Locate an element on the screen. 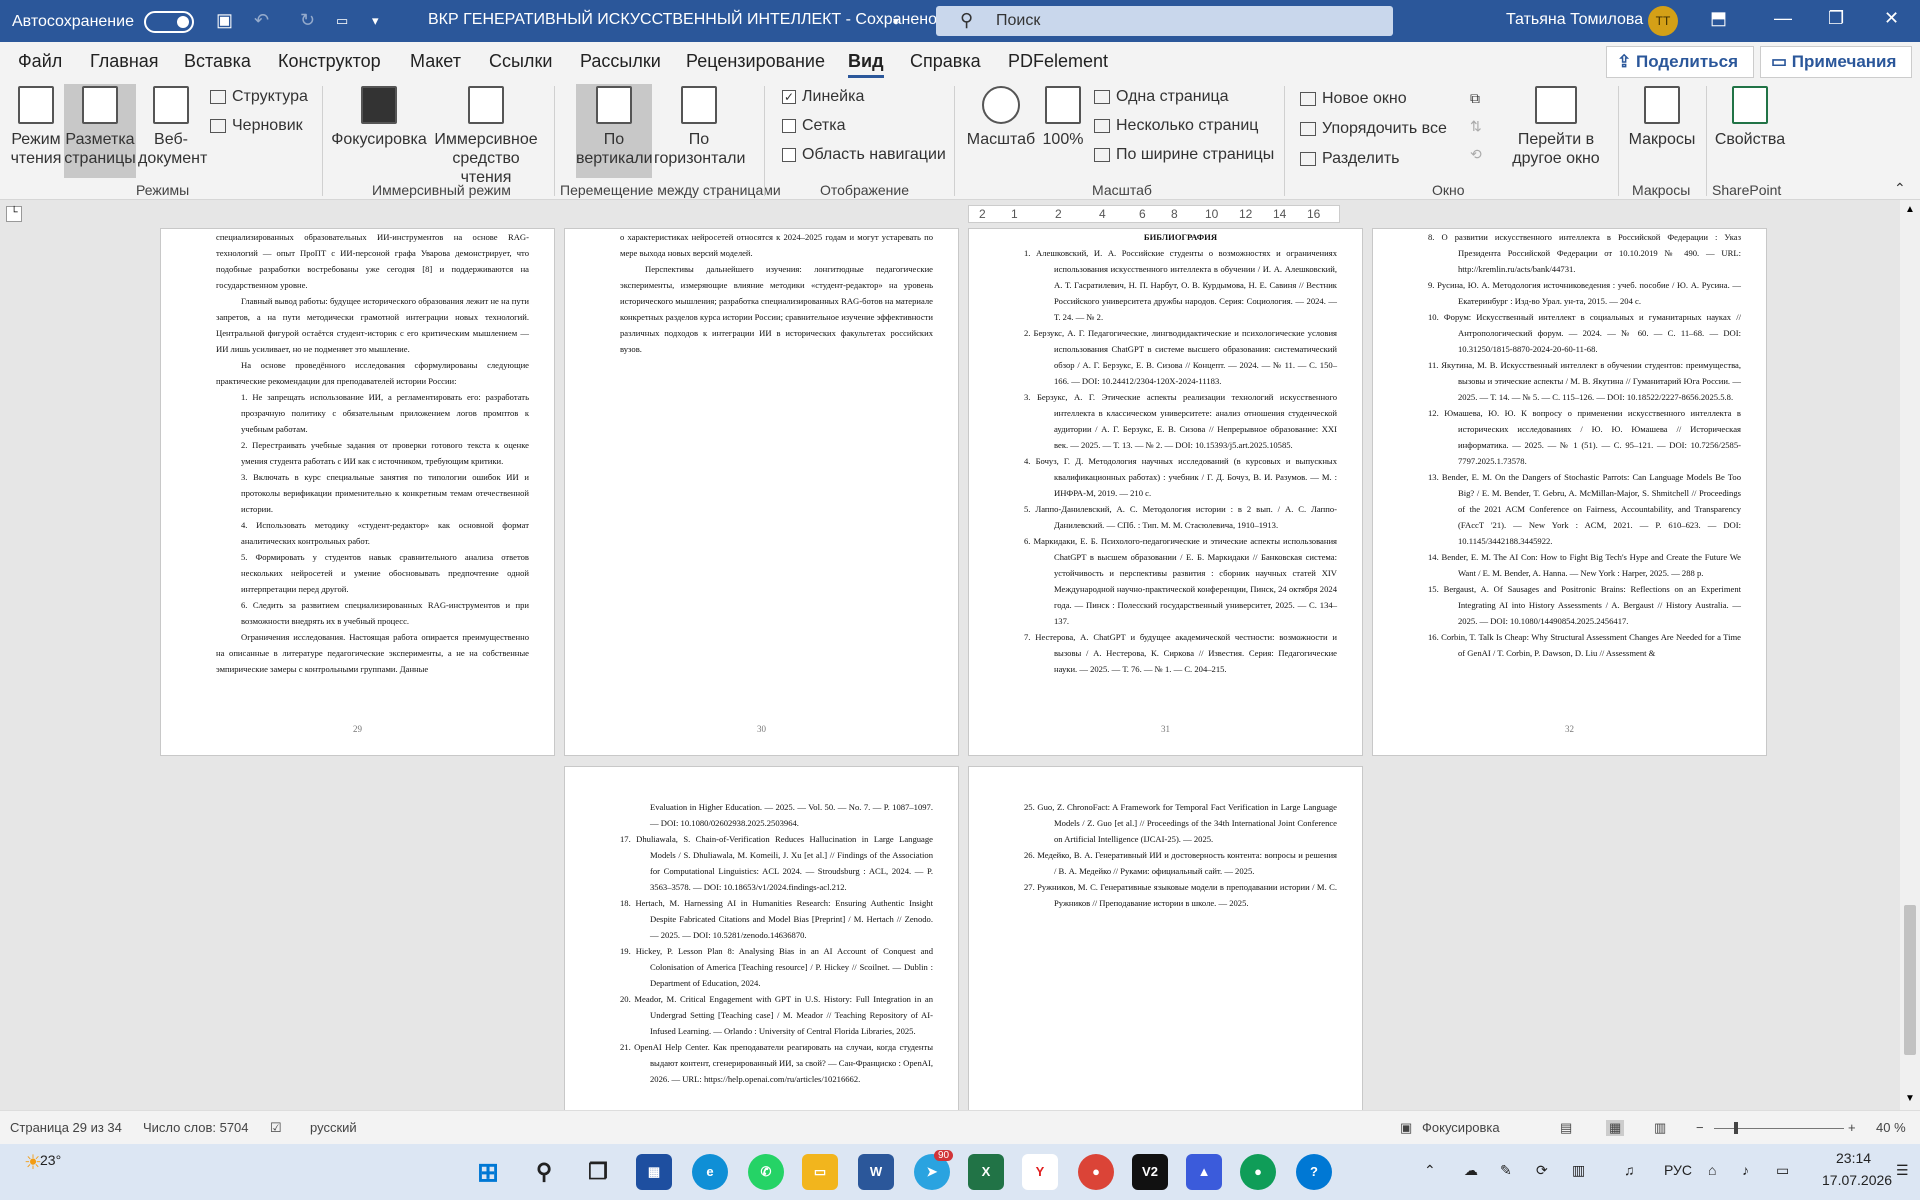 Image resolution: width=1920 pixels, height=1200 pixels. zoom-slider-thumb is located at coordinates (1736, 1128).